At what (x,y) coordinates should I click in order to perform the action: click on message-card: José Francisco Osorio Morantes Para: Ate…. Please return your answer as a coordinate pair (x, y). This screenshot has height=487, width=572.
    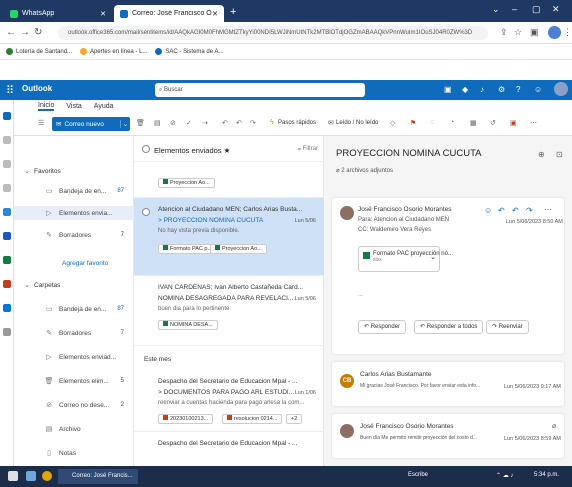
    Looking at the image, I should click on (448, 276).